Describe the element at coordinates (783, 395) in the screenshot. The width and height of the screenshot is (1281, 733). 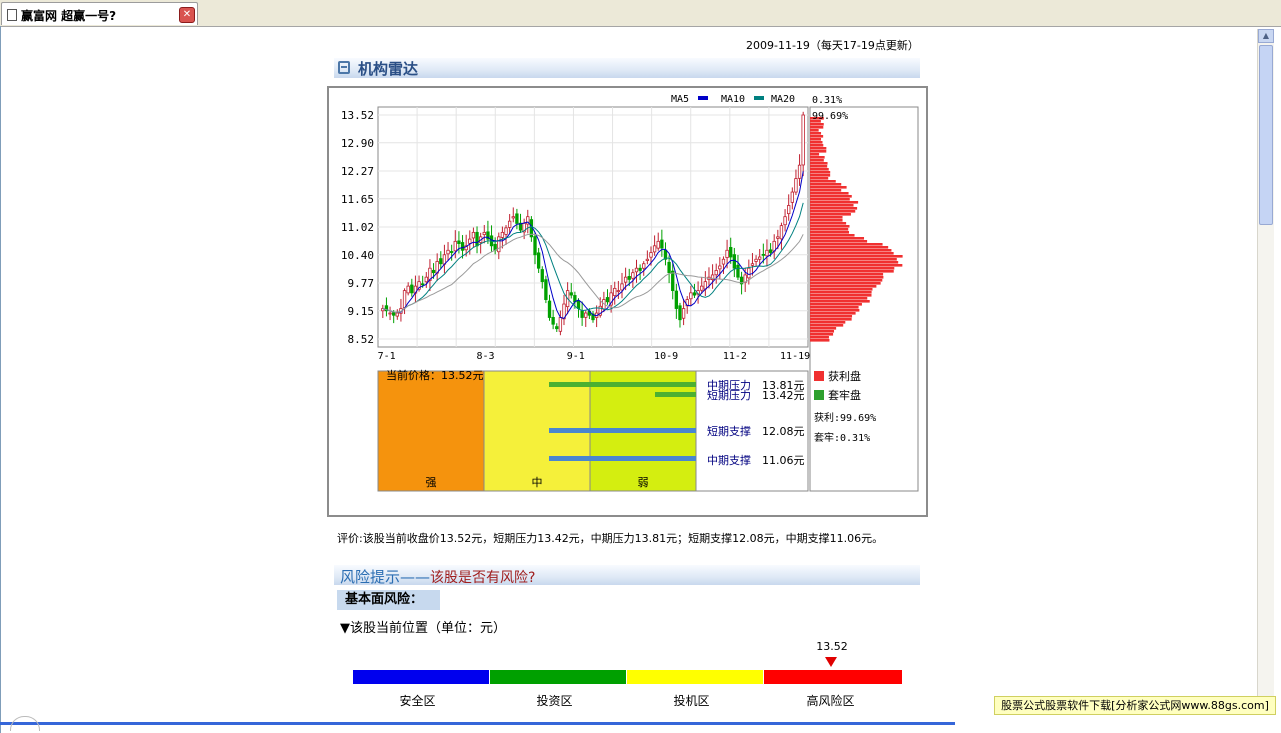
I see `level-value-1: 13.42元` at that location.